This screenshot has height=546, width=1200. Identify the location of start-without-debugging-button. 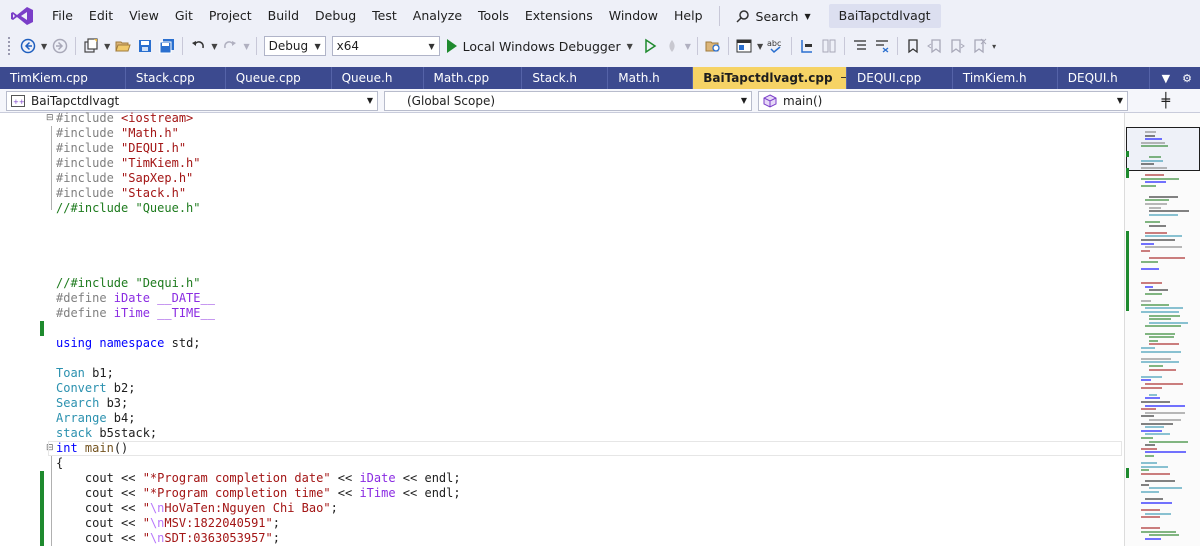
(650, 46).